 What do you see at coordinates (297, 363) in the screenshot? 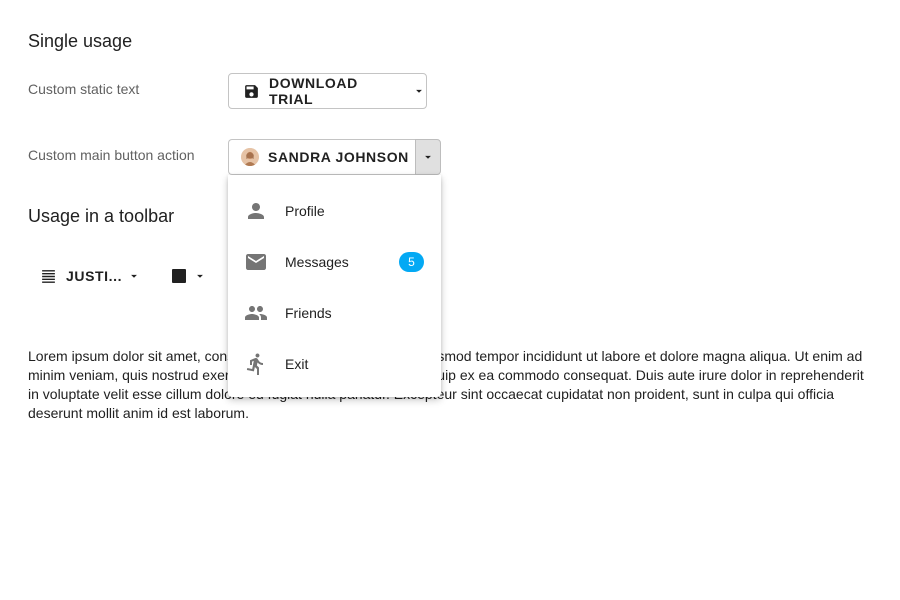
I see `menu-item-label: Exit` at bounding box center [297, 363].